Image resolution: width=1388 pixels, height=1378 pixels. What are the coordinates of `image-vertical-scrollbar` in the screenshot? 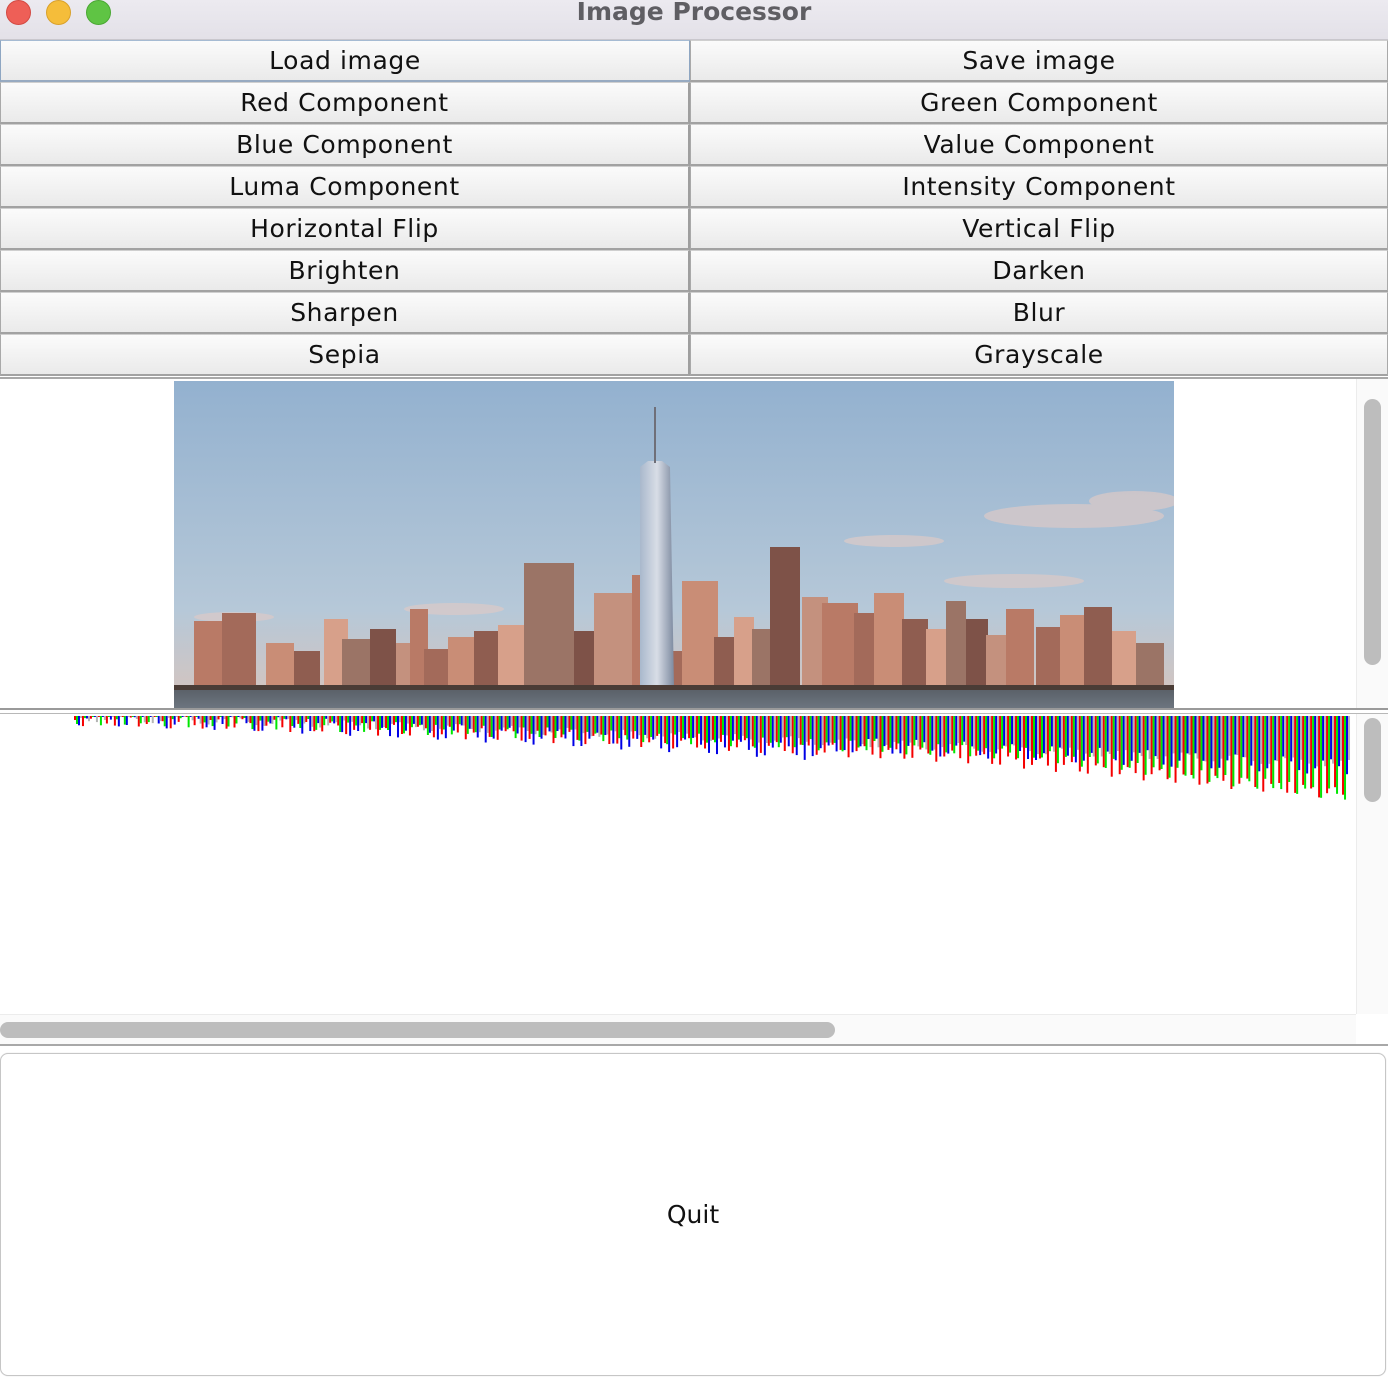 It's located at (1372, 544).